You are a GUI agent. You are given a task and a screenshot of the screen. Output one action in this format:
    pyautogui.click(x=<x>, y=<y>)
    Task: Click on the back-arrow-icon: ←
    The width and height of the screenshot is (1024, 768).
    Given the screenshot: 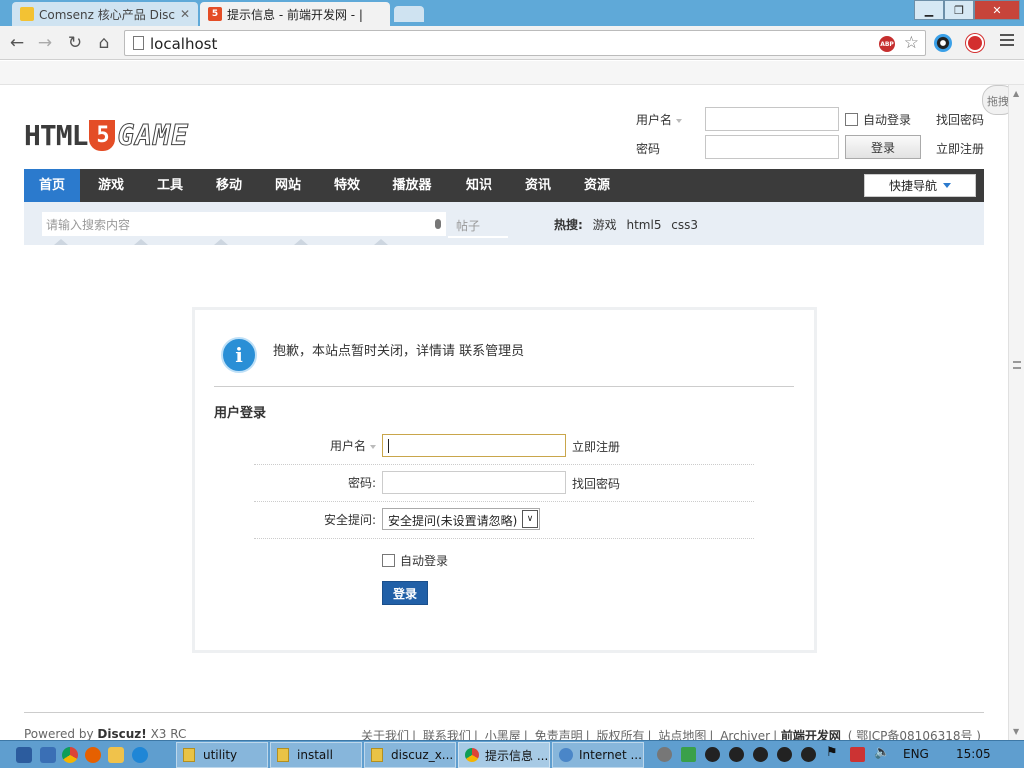 What is the action you would take?
    pyautogui.click(x=17, y=43)
    